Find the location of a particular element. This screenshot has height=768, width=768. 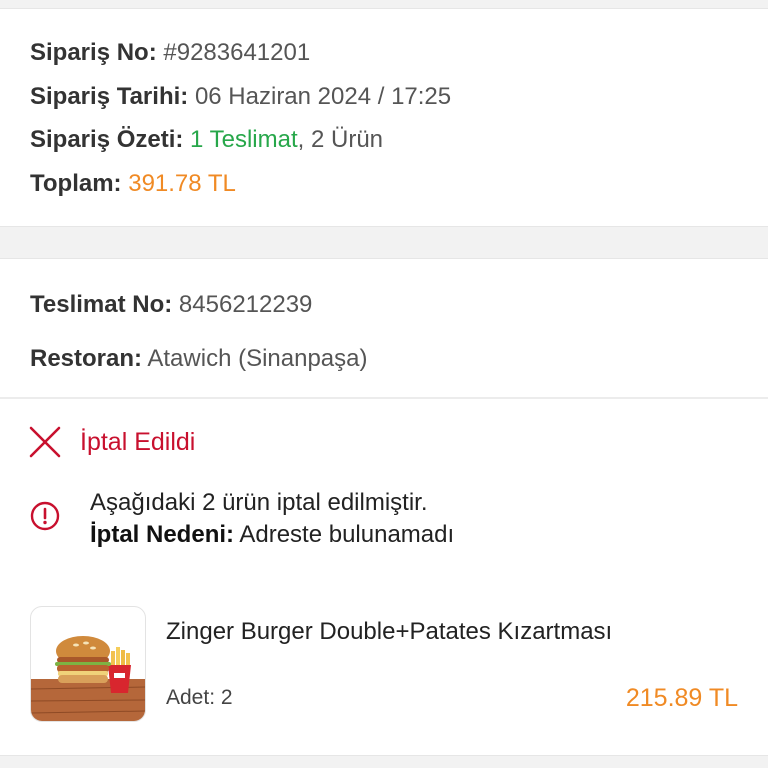

product-name: Zinger Burger Double+Patates Kızartması is located at coordinates (389, 631).